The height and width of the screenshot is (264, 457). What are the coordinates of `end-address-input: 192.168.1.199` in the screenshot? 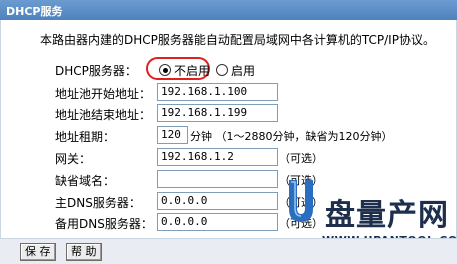 It's located at (217, 113).